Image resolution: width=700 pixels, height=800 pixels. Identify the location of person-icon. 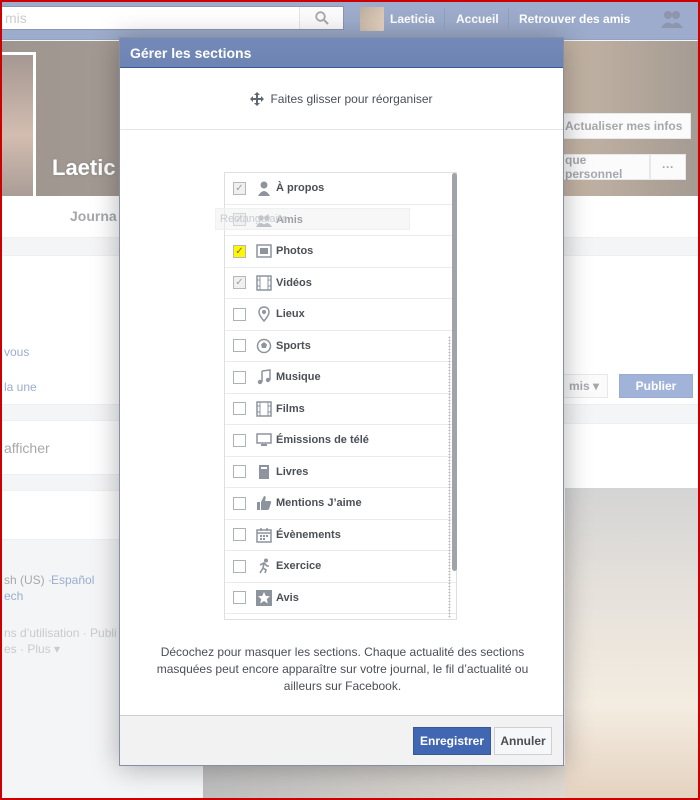
(264, 188).